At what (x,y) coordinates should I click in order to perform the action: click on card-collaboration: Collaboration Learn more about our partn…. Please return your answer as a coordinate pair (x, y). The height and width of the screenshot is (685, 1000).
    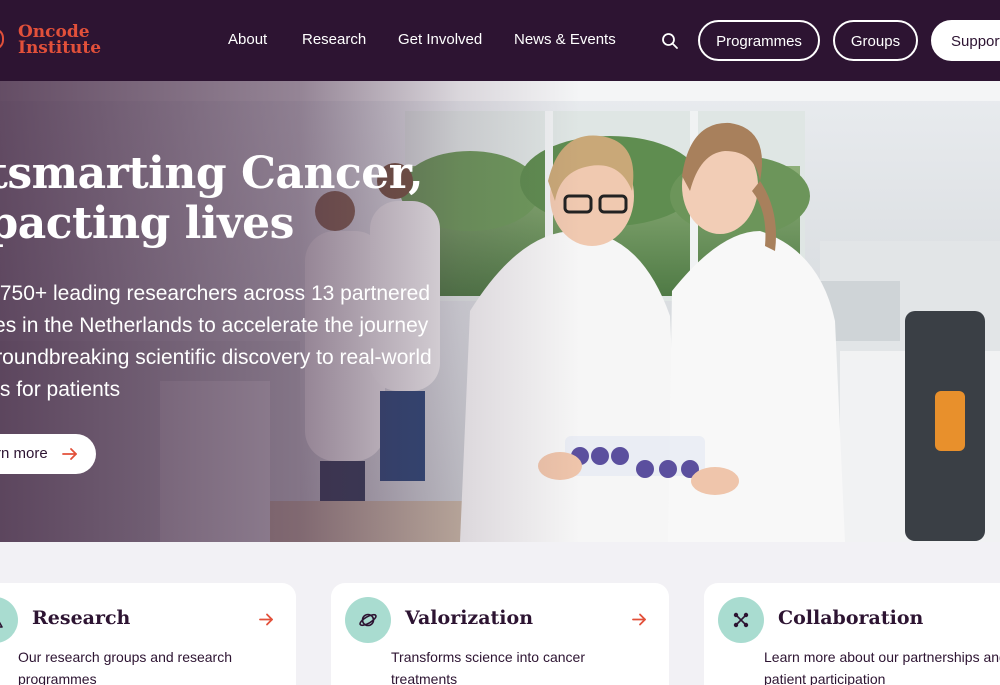
    Looking at the image, I should click on (852, 634).